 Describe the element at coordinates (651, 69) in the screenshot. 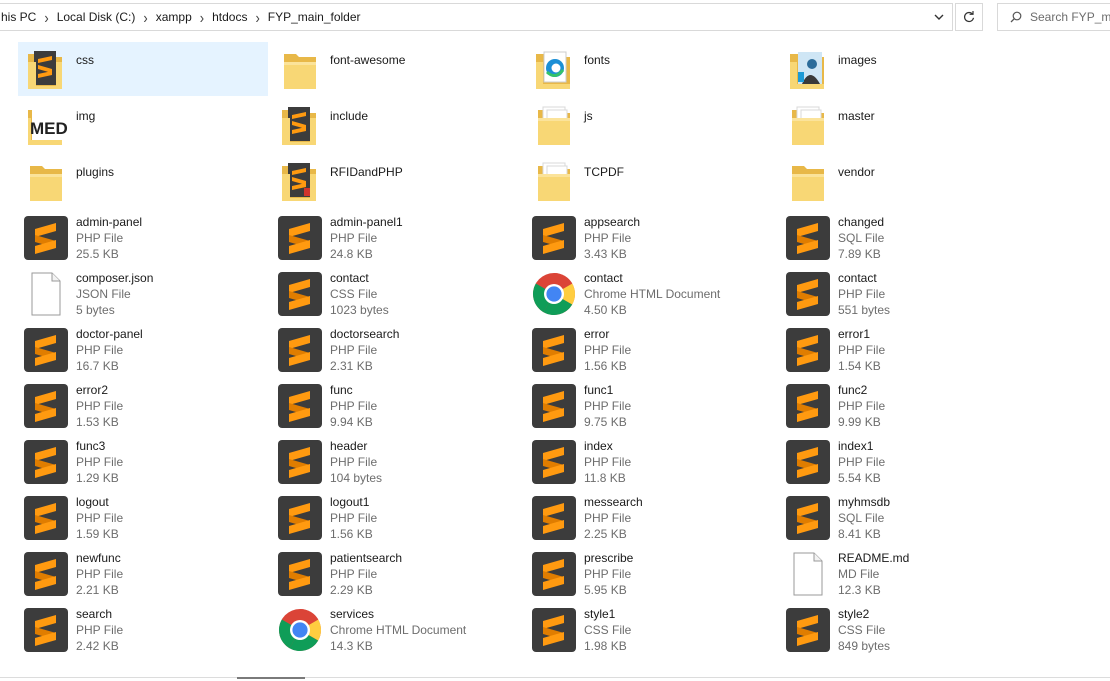

I see `folder-item: fonts` at that location.